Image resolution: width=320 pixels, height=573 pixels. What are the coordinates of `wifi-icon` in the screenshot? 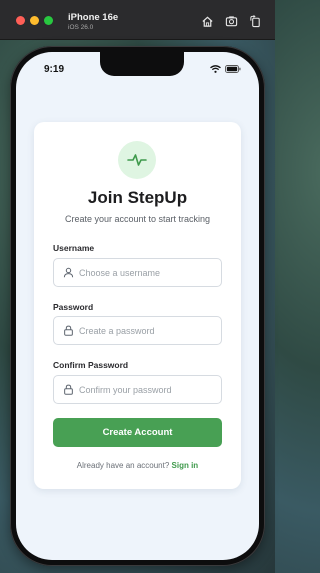 It's located at (215, 69).